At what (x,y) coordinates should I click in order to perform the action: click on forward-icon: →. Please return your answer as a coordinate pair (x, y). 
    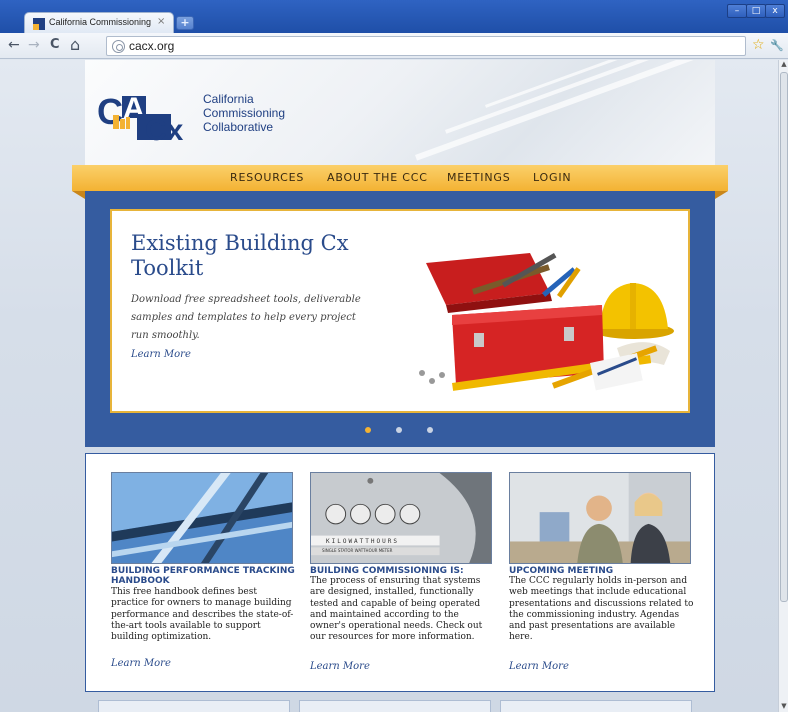
    Looking at the image, I should click on (34, 45).